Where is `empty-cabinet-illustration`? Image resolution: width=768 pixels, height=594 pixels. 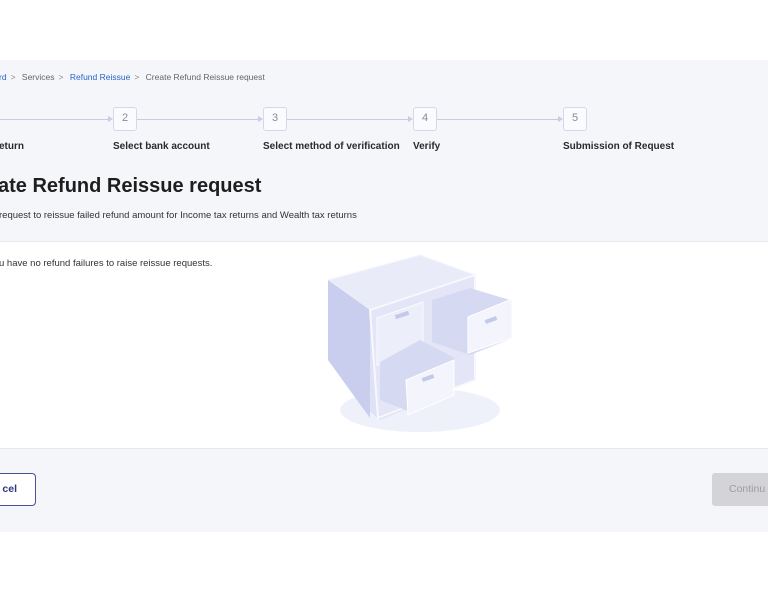 empty-cabinet-illustration is located at coordinates (419, 343).